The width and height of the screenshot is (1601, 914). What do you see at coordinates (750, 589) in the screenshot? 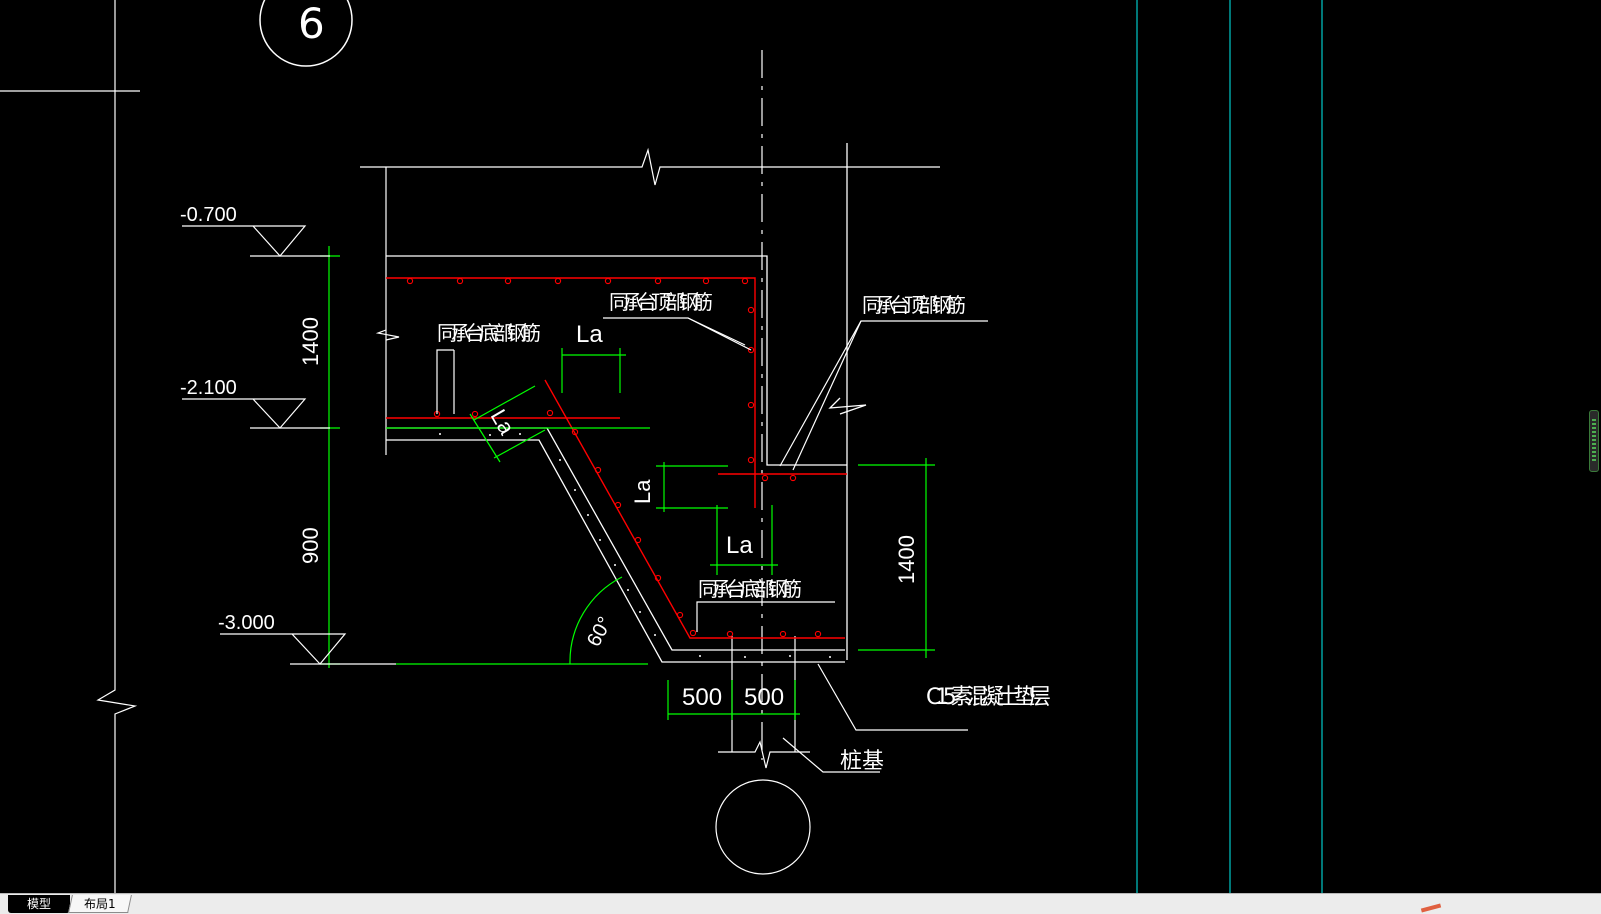
I see `note-bottom-rebar-lower: 同承台底部钢筋` at bounding box center [750, 589].